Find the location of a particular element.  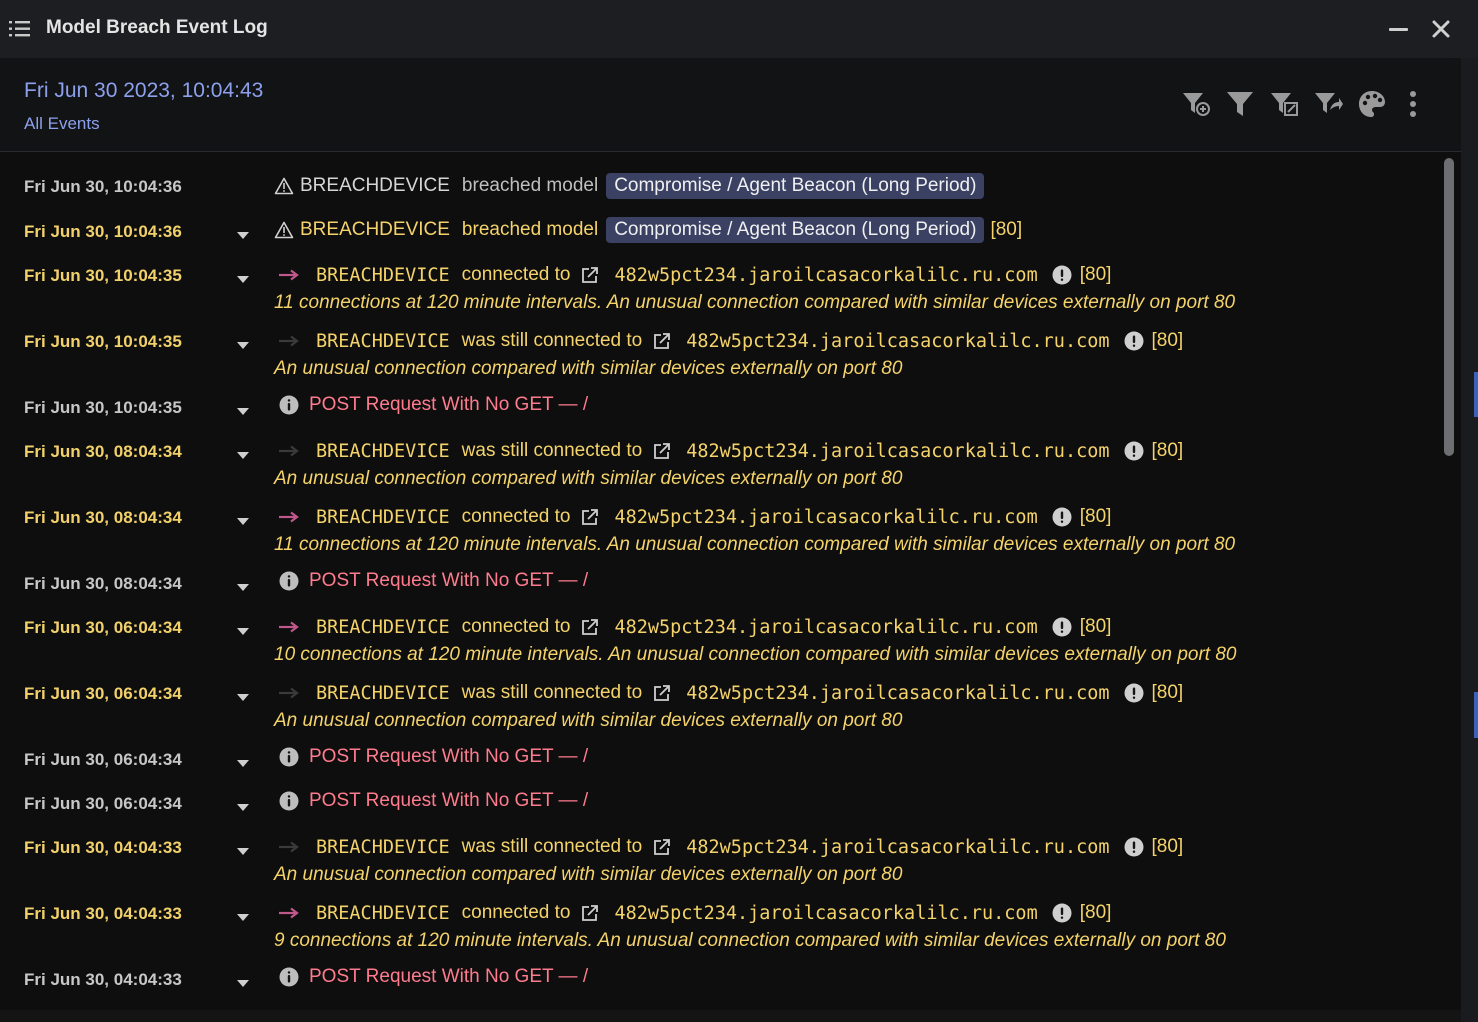

event-filter-label: All Events is located at coordinates (62, 124).